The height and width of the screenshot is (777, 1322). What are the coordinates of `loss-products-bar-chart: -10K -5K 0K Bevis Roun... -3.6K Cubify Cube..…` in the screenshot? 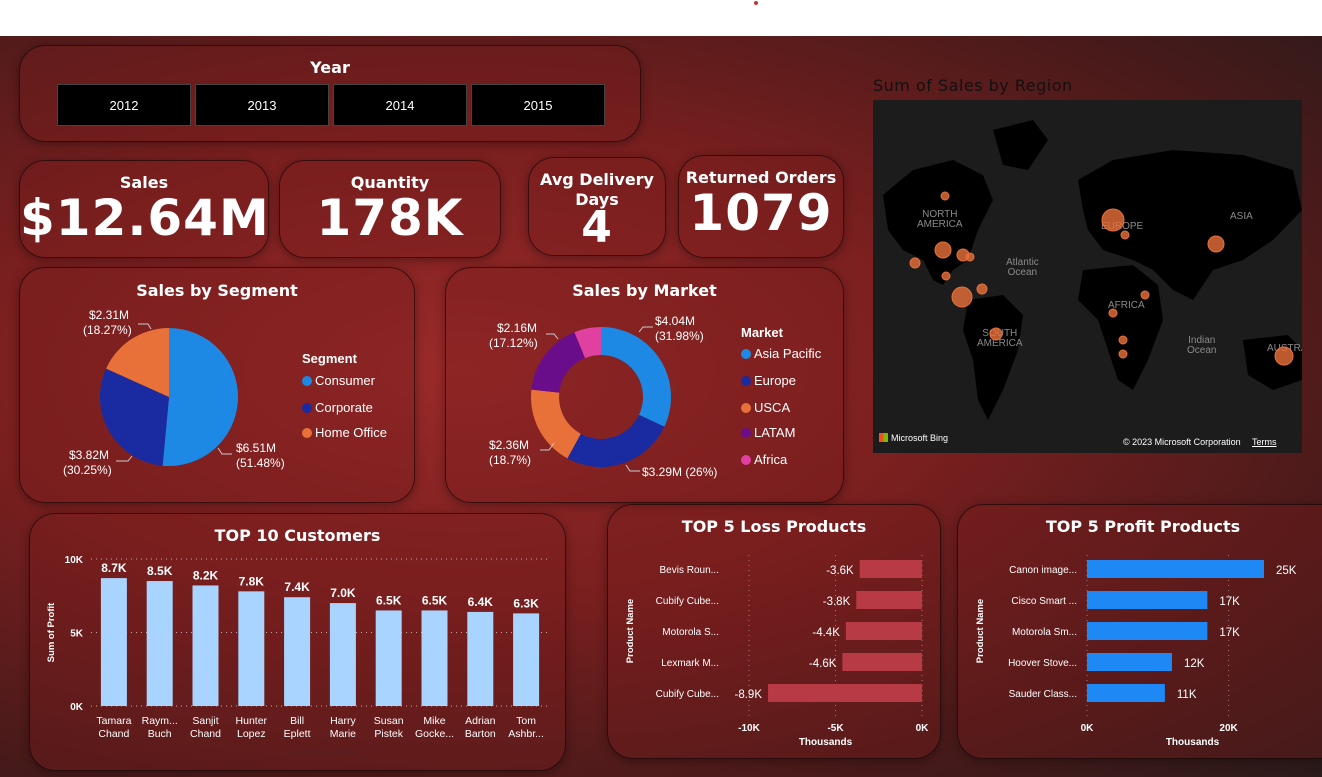 It's located at (777, 651).